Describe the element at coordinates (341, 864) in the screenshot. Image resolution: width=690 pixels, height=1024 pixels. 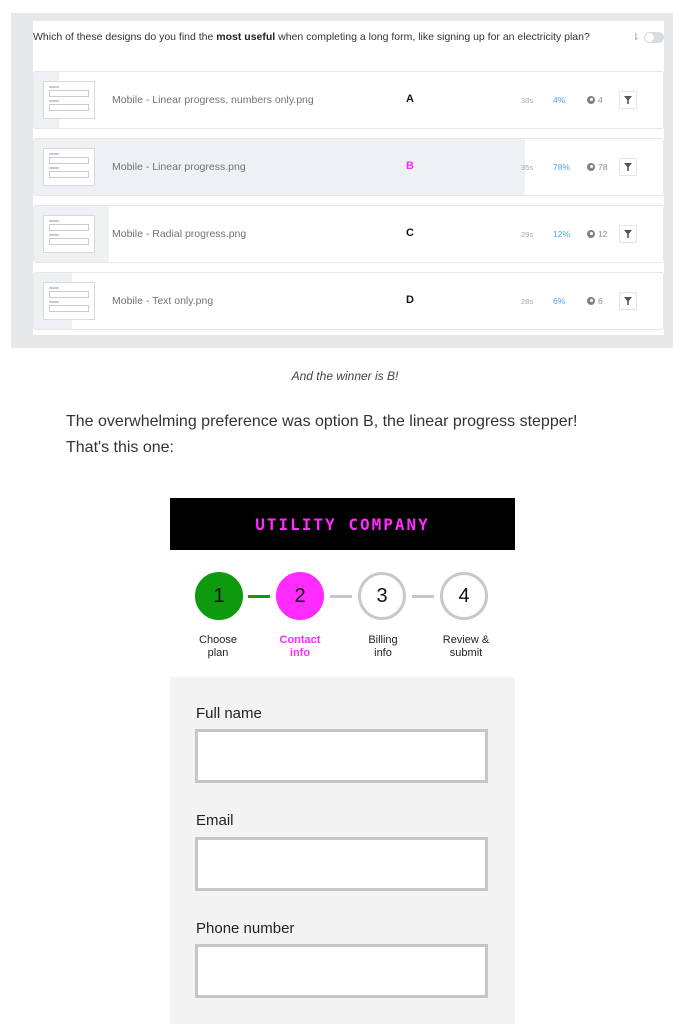
I see `email-field` at that location.